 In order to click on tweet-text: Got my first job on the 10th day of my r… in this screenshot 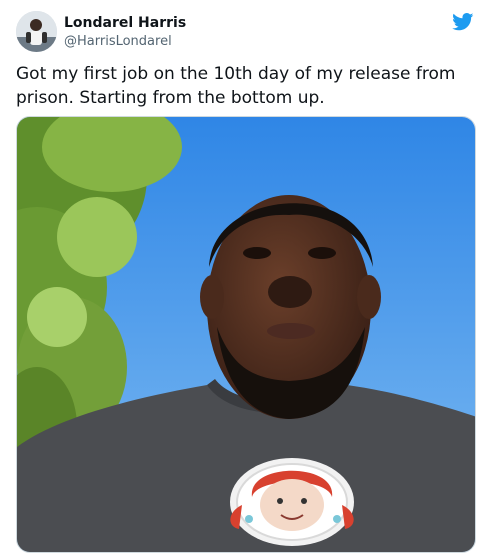, I will do `click(236, 86)`.